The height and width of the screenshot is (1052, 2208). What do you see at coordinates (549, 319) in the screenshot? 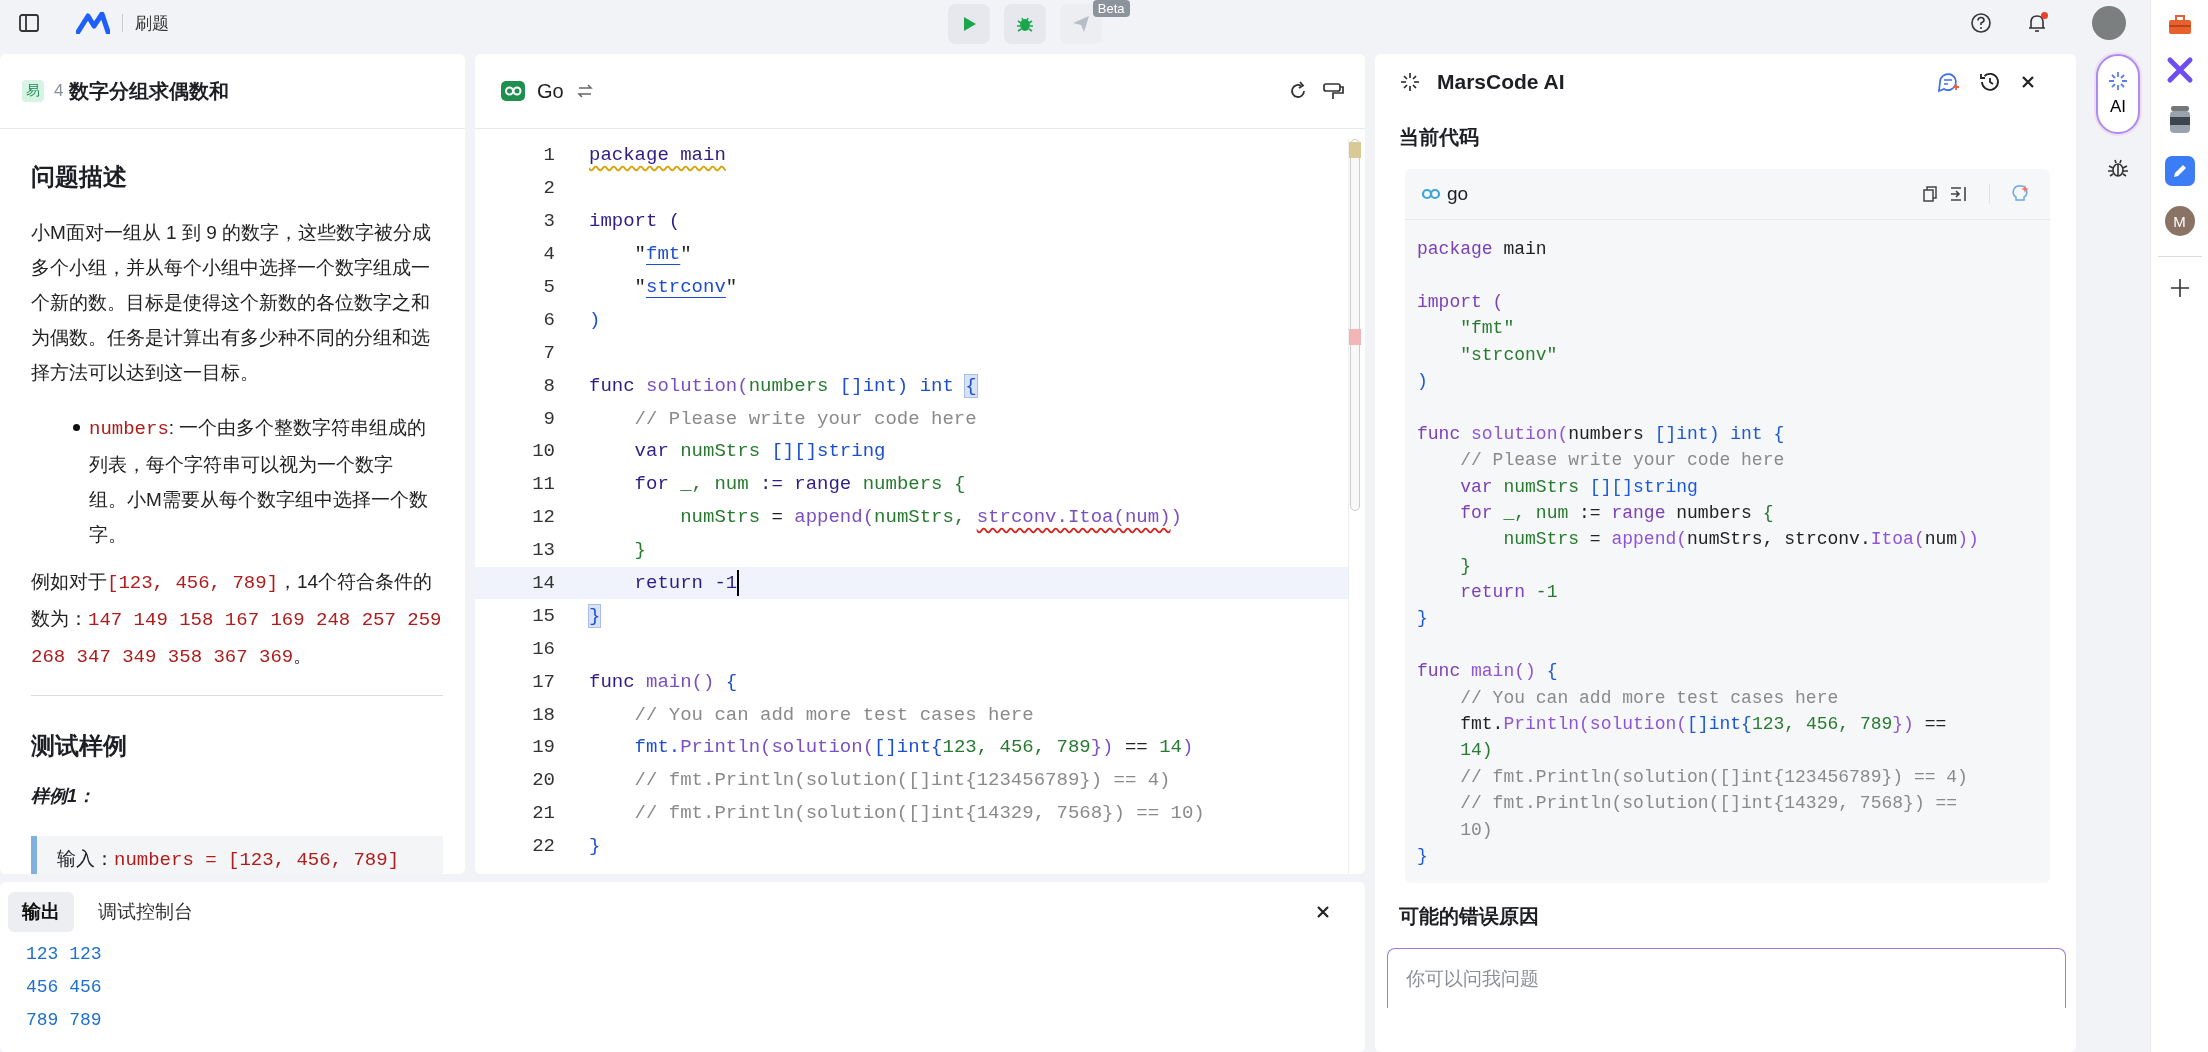
I see `line-number: 6` at bounding box center [549, 319].